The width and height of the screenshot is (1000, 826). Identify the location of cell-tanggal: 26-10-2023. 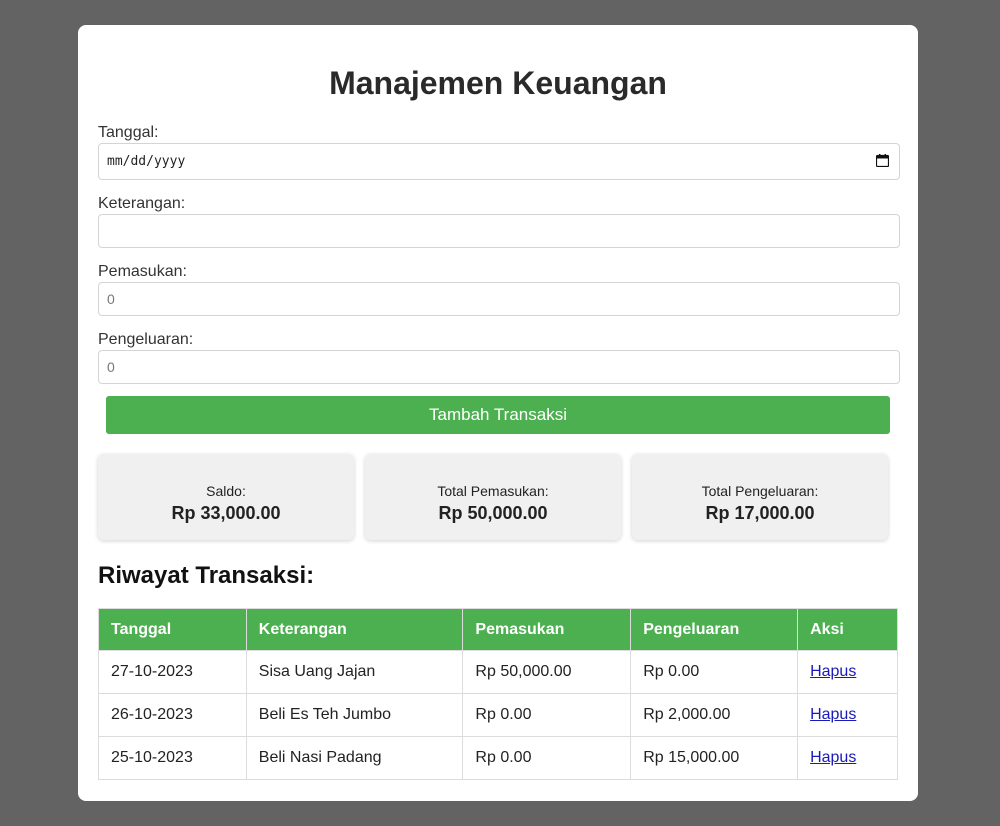
(172, 715).